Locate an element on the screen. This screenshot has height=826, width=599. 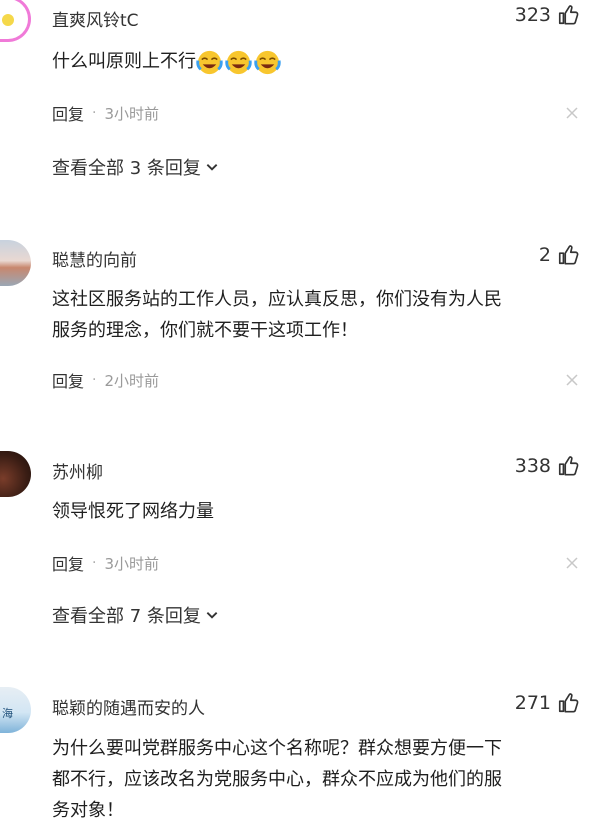
smiley-avatar-icon is located at coordinates (8, 20).